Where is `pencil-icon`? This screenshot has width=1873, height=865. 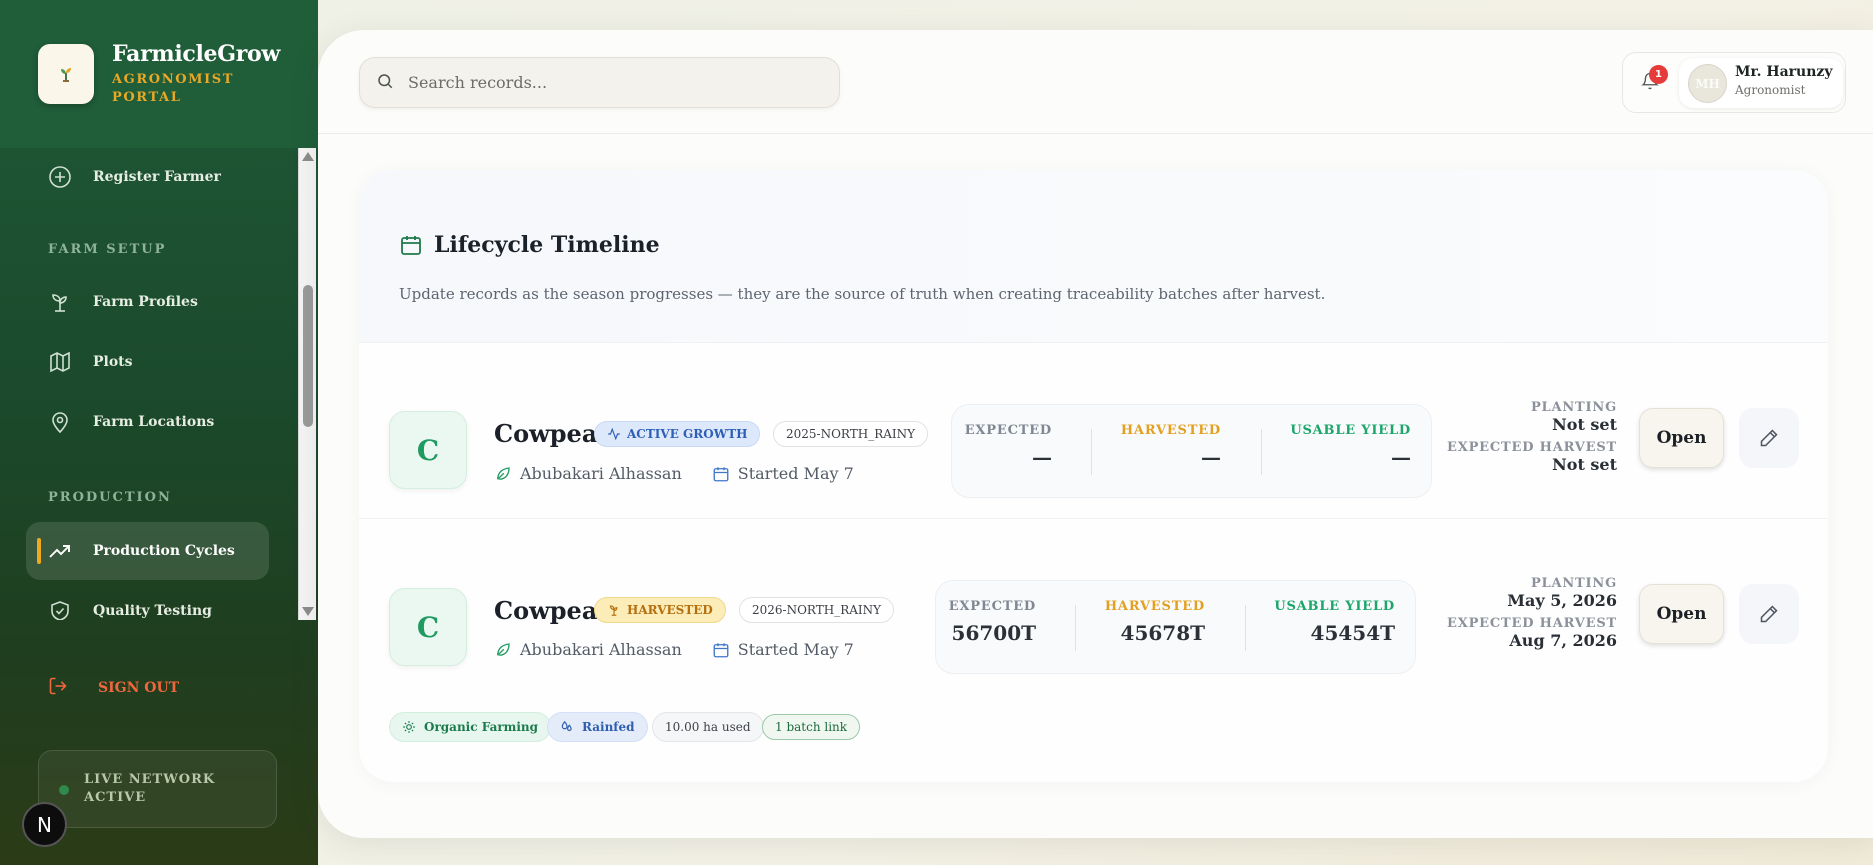 pencil-icon is located at coordinates (1769, 614).